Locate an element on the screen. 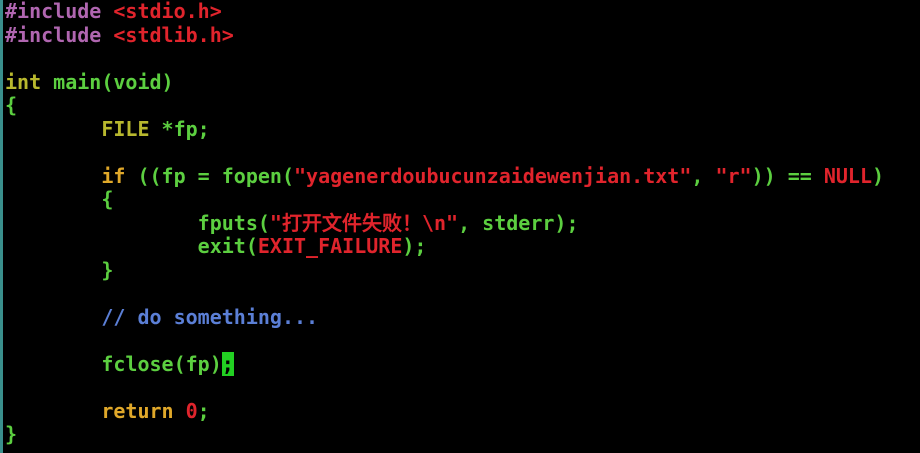 The image size is (920, 453). function-signature: main(void) is located at coordinates (107, 81).